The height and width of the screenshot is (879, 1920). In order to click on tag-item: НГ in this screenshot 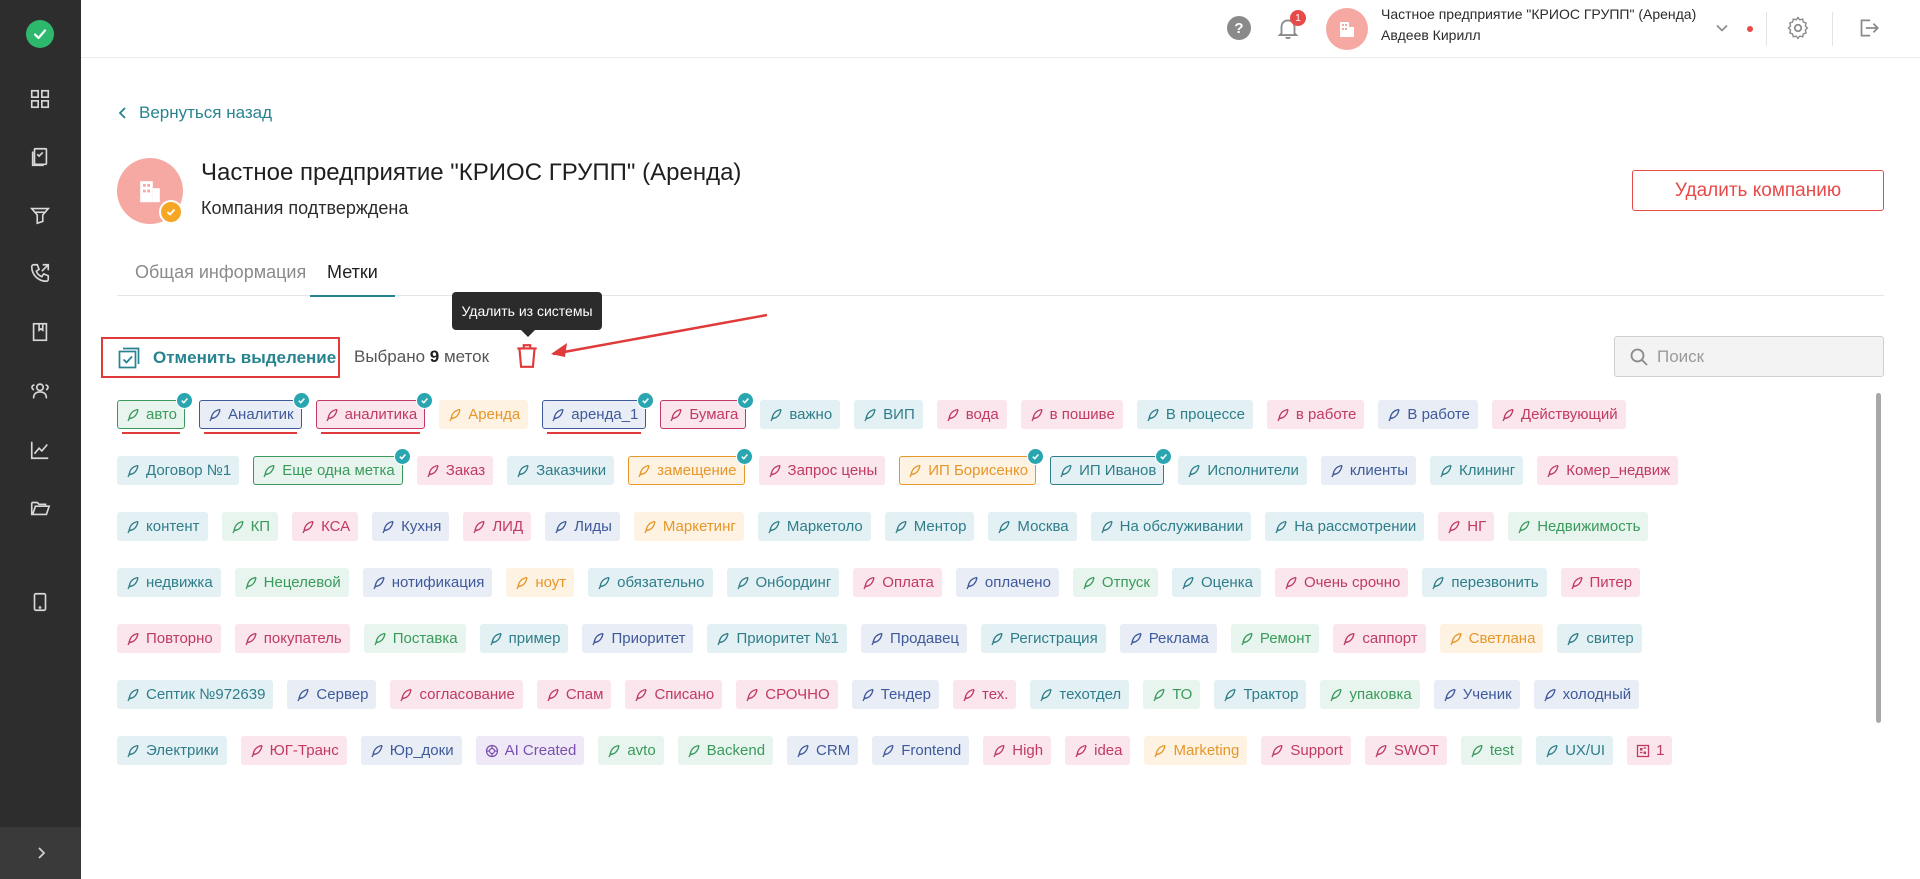, I will do `click(1466, 526)`.